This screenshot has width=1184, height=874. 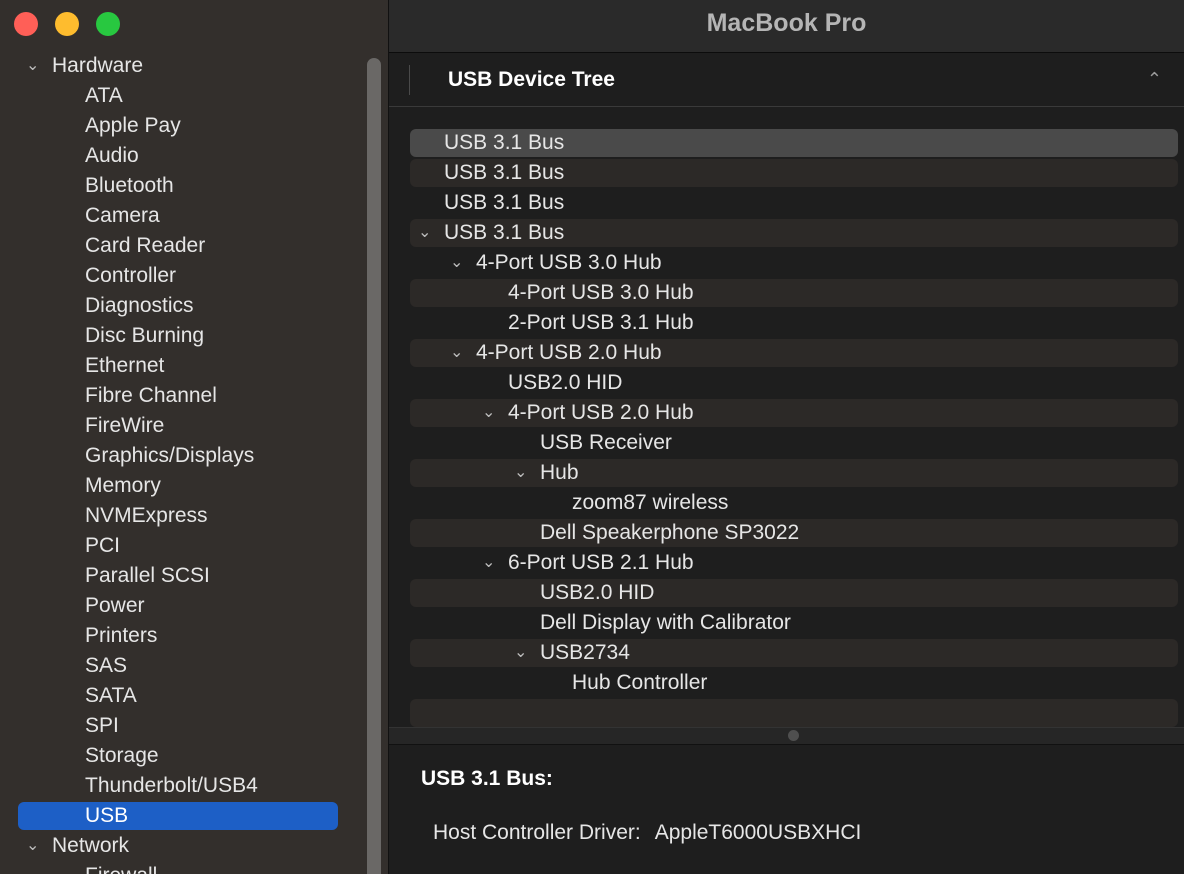 I want to click on tree-row-dell-speakerphone-sp3022: Dell Speakerphone SP3022, so click(x=786, y=533).